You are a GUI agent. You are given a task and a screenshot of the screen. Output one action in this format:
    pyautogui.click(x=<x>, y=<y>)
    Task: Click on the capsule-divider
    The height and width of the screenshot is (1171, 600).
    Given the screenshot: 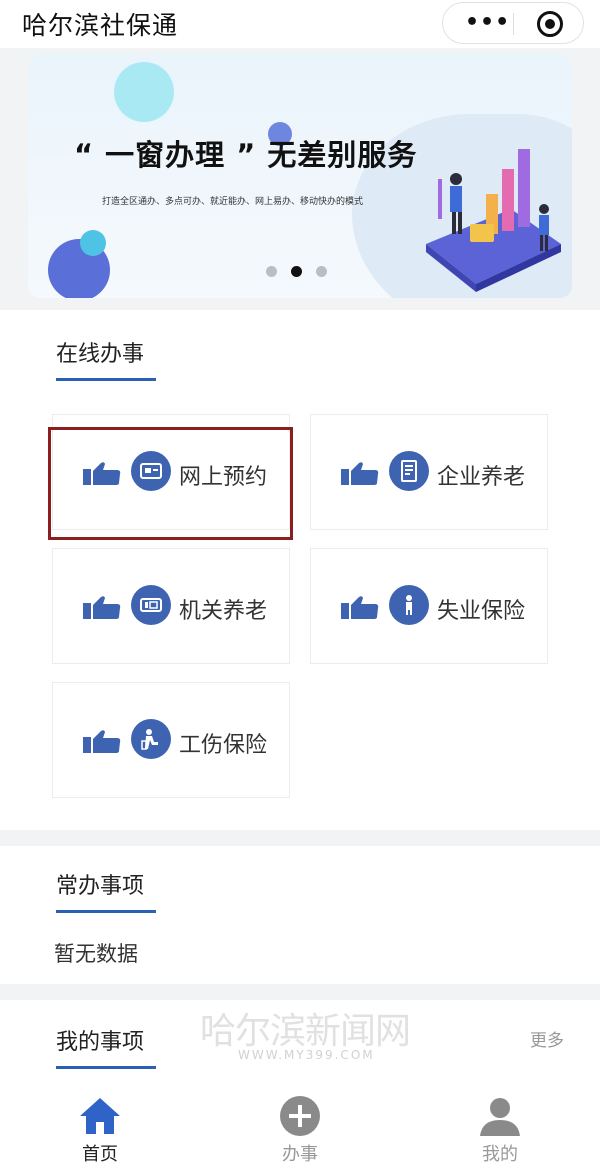 What is the action you would take?
    pyautogui.click(x=513, y=24)
    